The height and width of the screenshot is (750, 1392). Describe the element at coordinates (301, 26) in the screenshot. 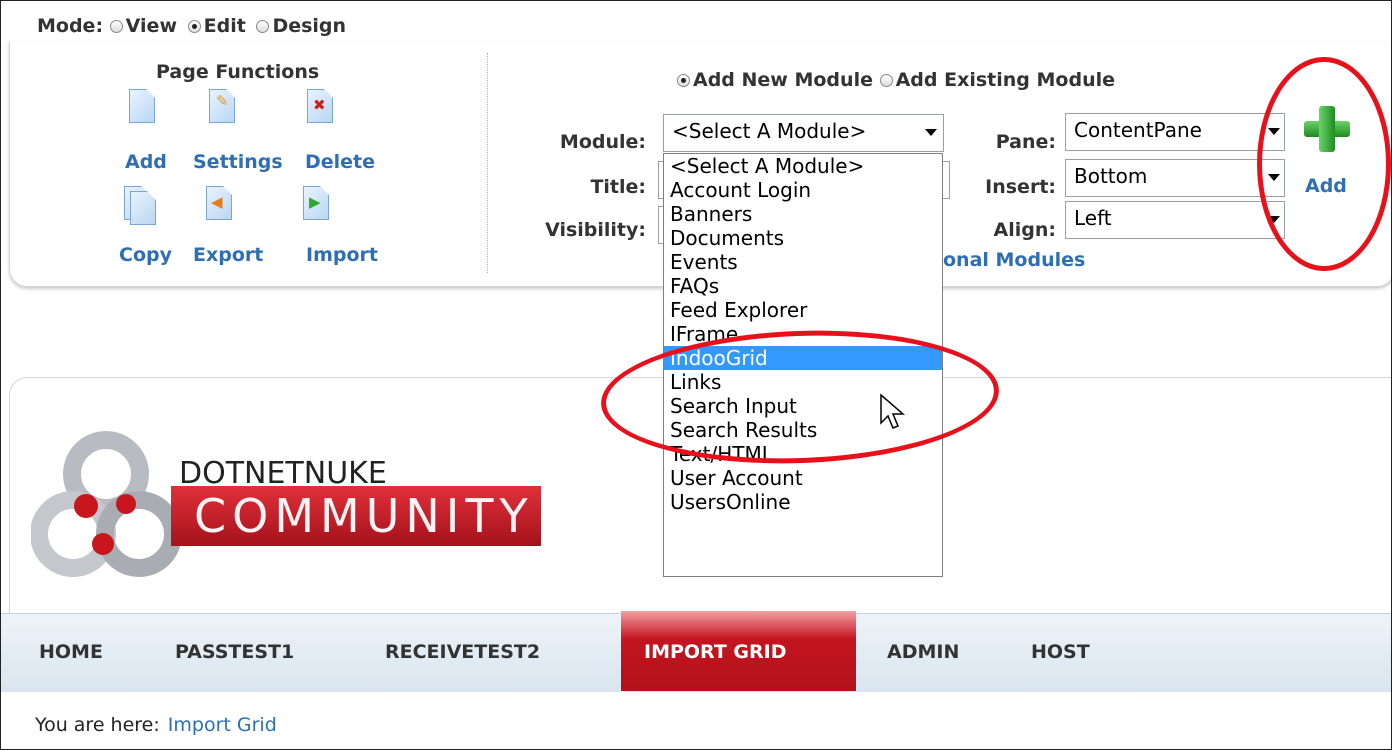

I see `mode-design-option: Design` at that location.